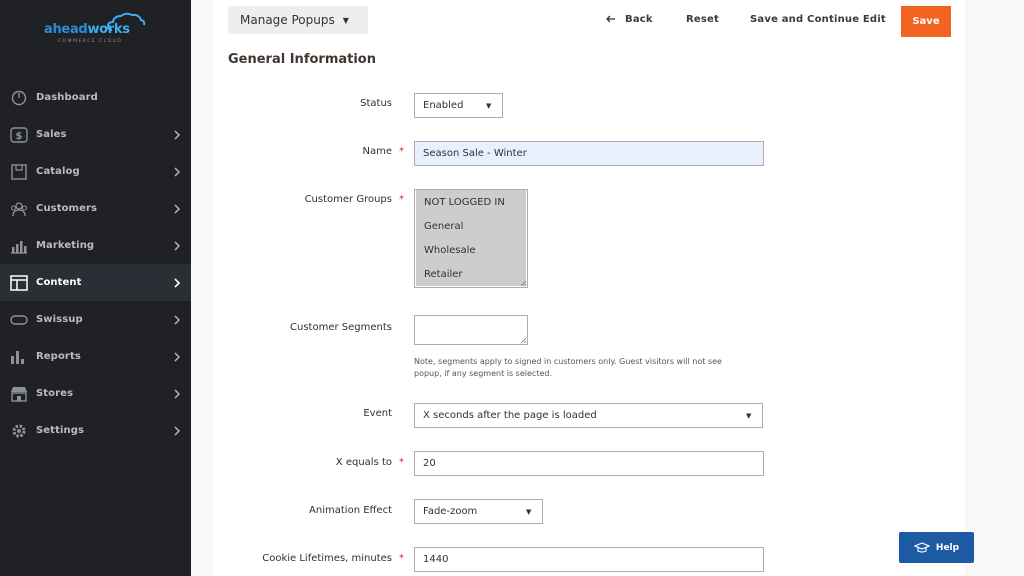 This screenshot has height=576, width=1024. Describe the element at coordinates (59, 319) in the screenshot. I see `sidebar-item-label: Swissup` at that location.